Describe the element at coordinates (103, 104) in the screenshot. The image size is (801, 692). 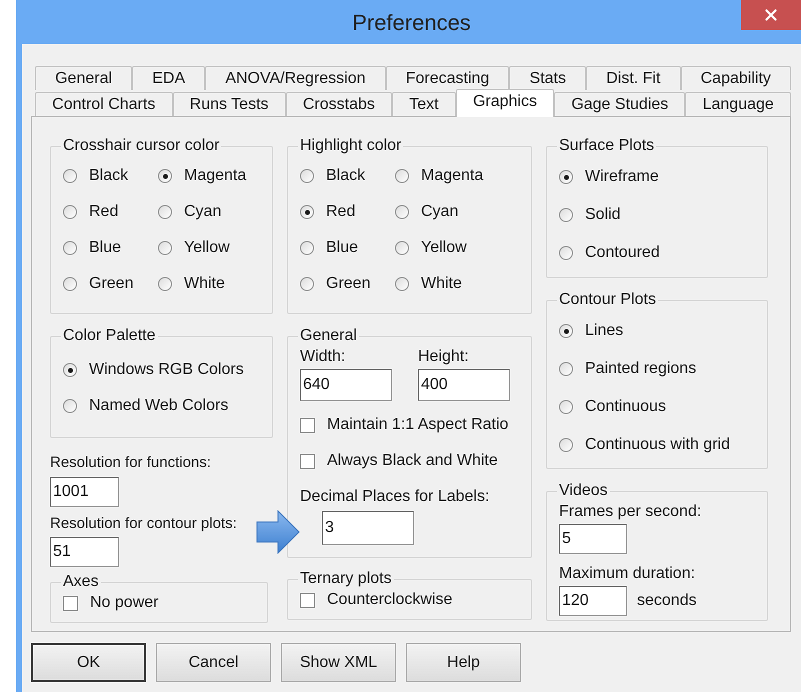
I see `tab: Control Charts` at that location.